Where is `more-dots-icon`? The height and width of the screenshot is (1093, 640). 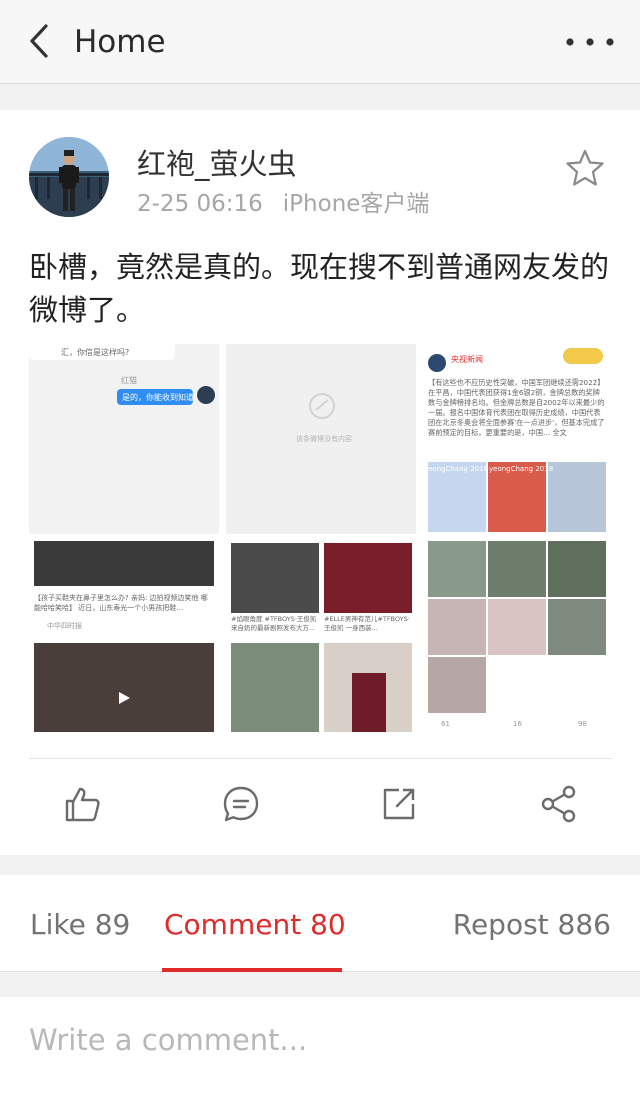 more-dots-icon is located at coordinates (590, 42).